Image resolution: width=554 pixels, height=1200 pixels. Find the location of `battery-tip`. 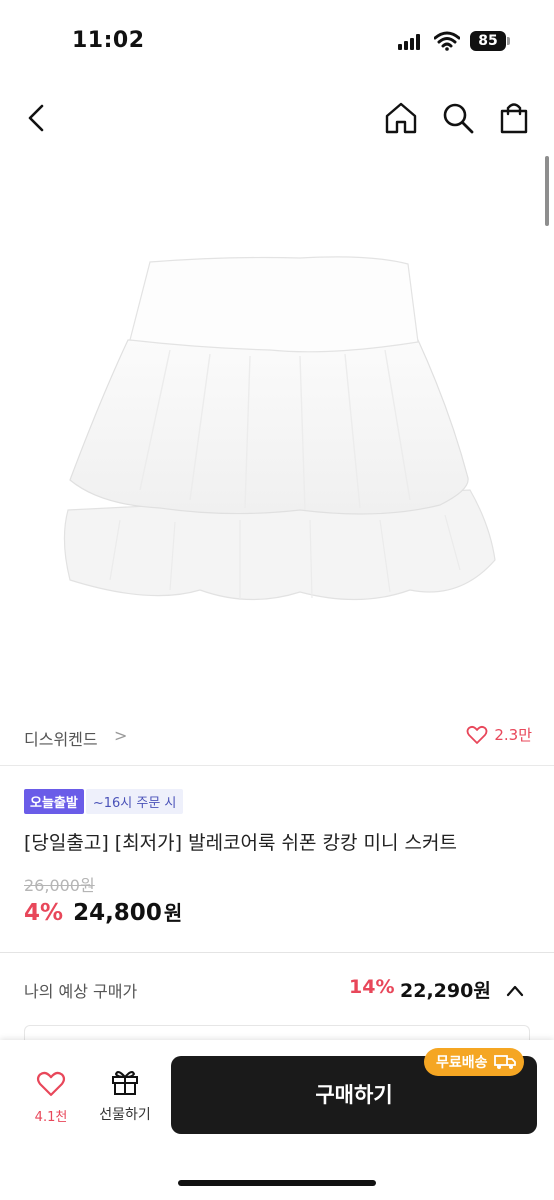

battery-tip is located at coordinates (508, 41).